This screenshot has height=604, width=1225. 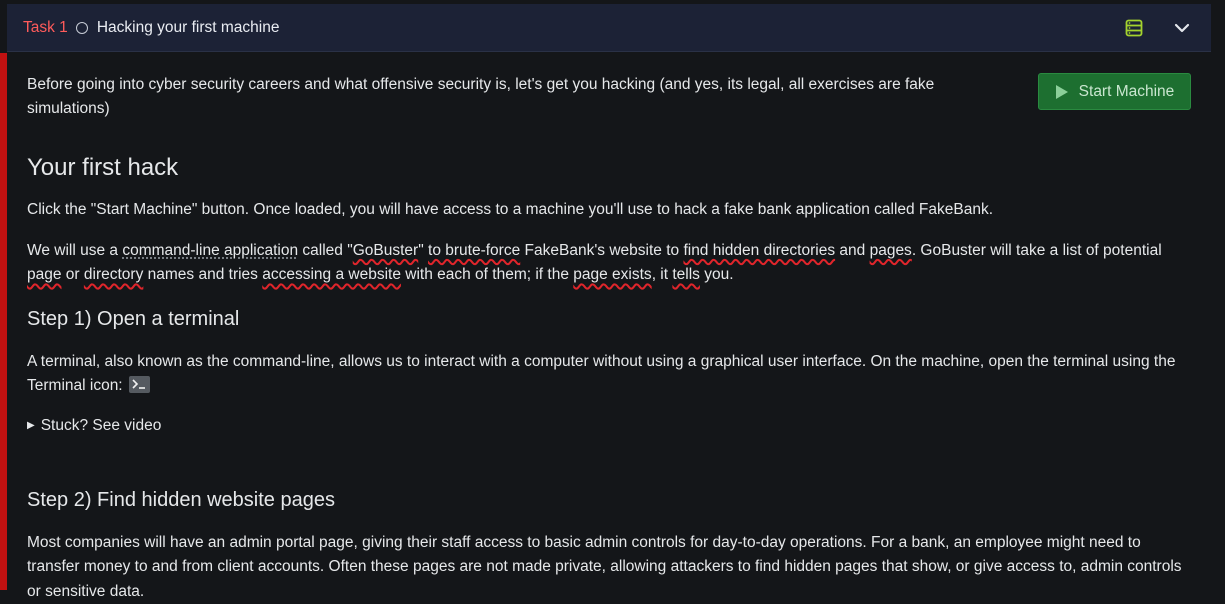 What do you see at coordinates (74, 250) in the screenshot?
I see `text-fragment: We will use a` at bounding box center [74, 250].